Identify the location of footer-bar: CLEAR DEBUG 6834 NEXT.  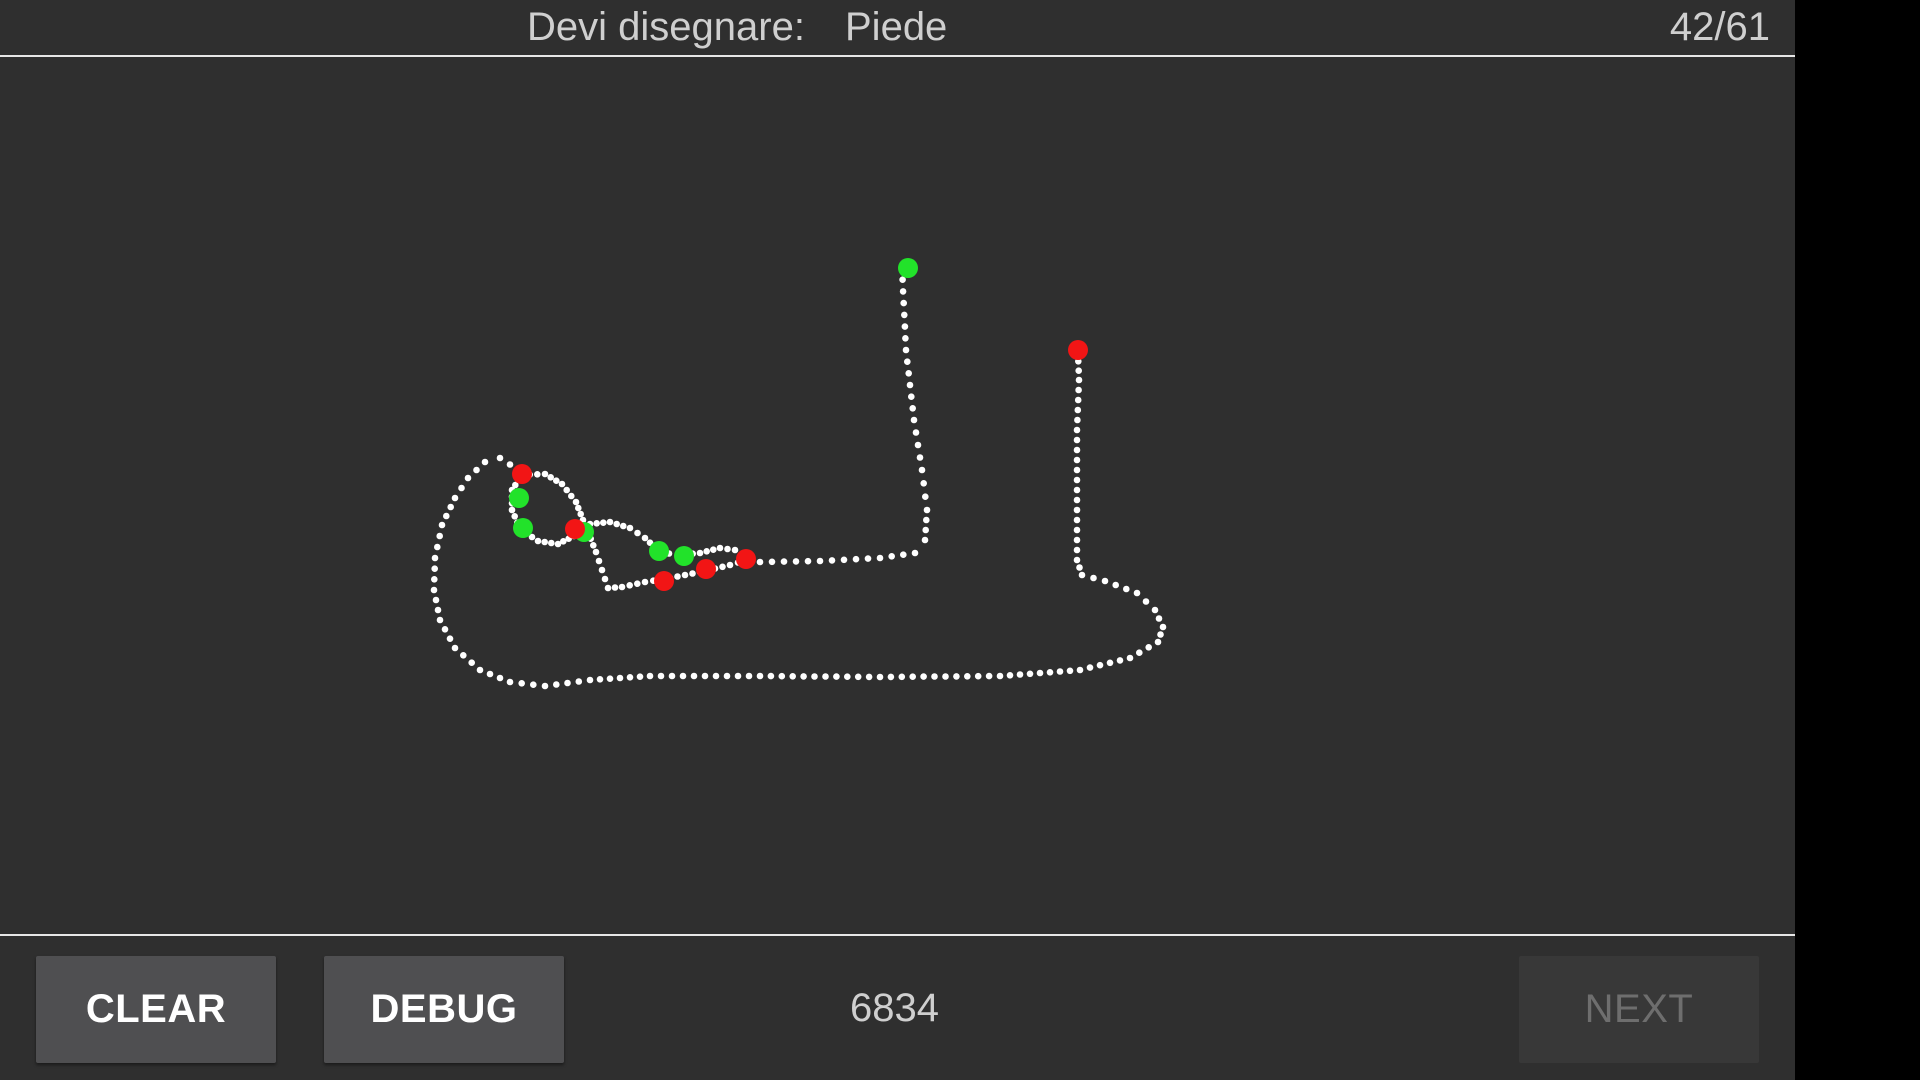
(897, 1007).